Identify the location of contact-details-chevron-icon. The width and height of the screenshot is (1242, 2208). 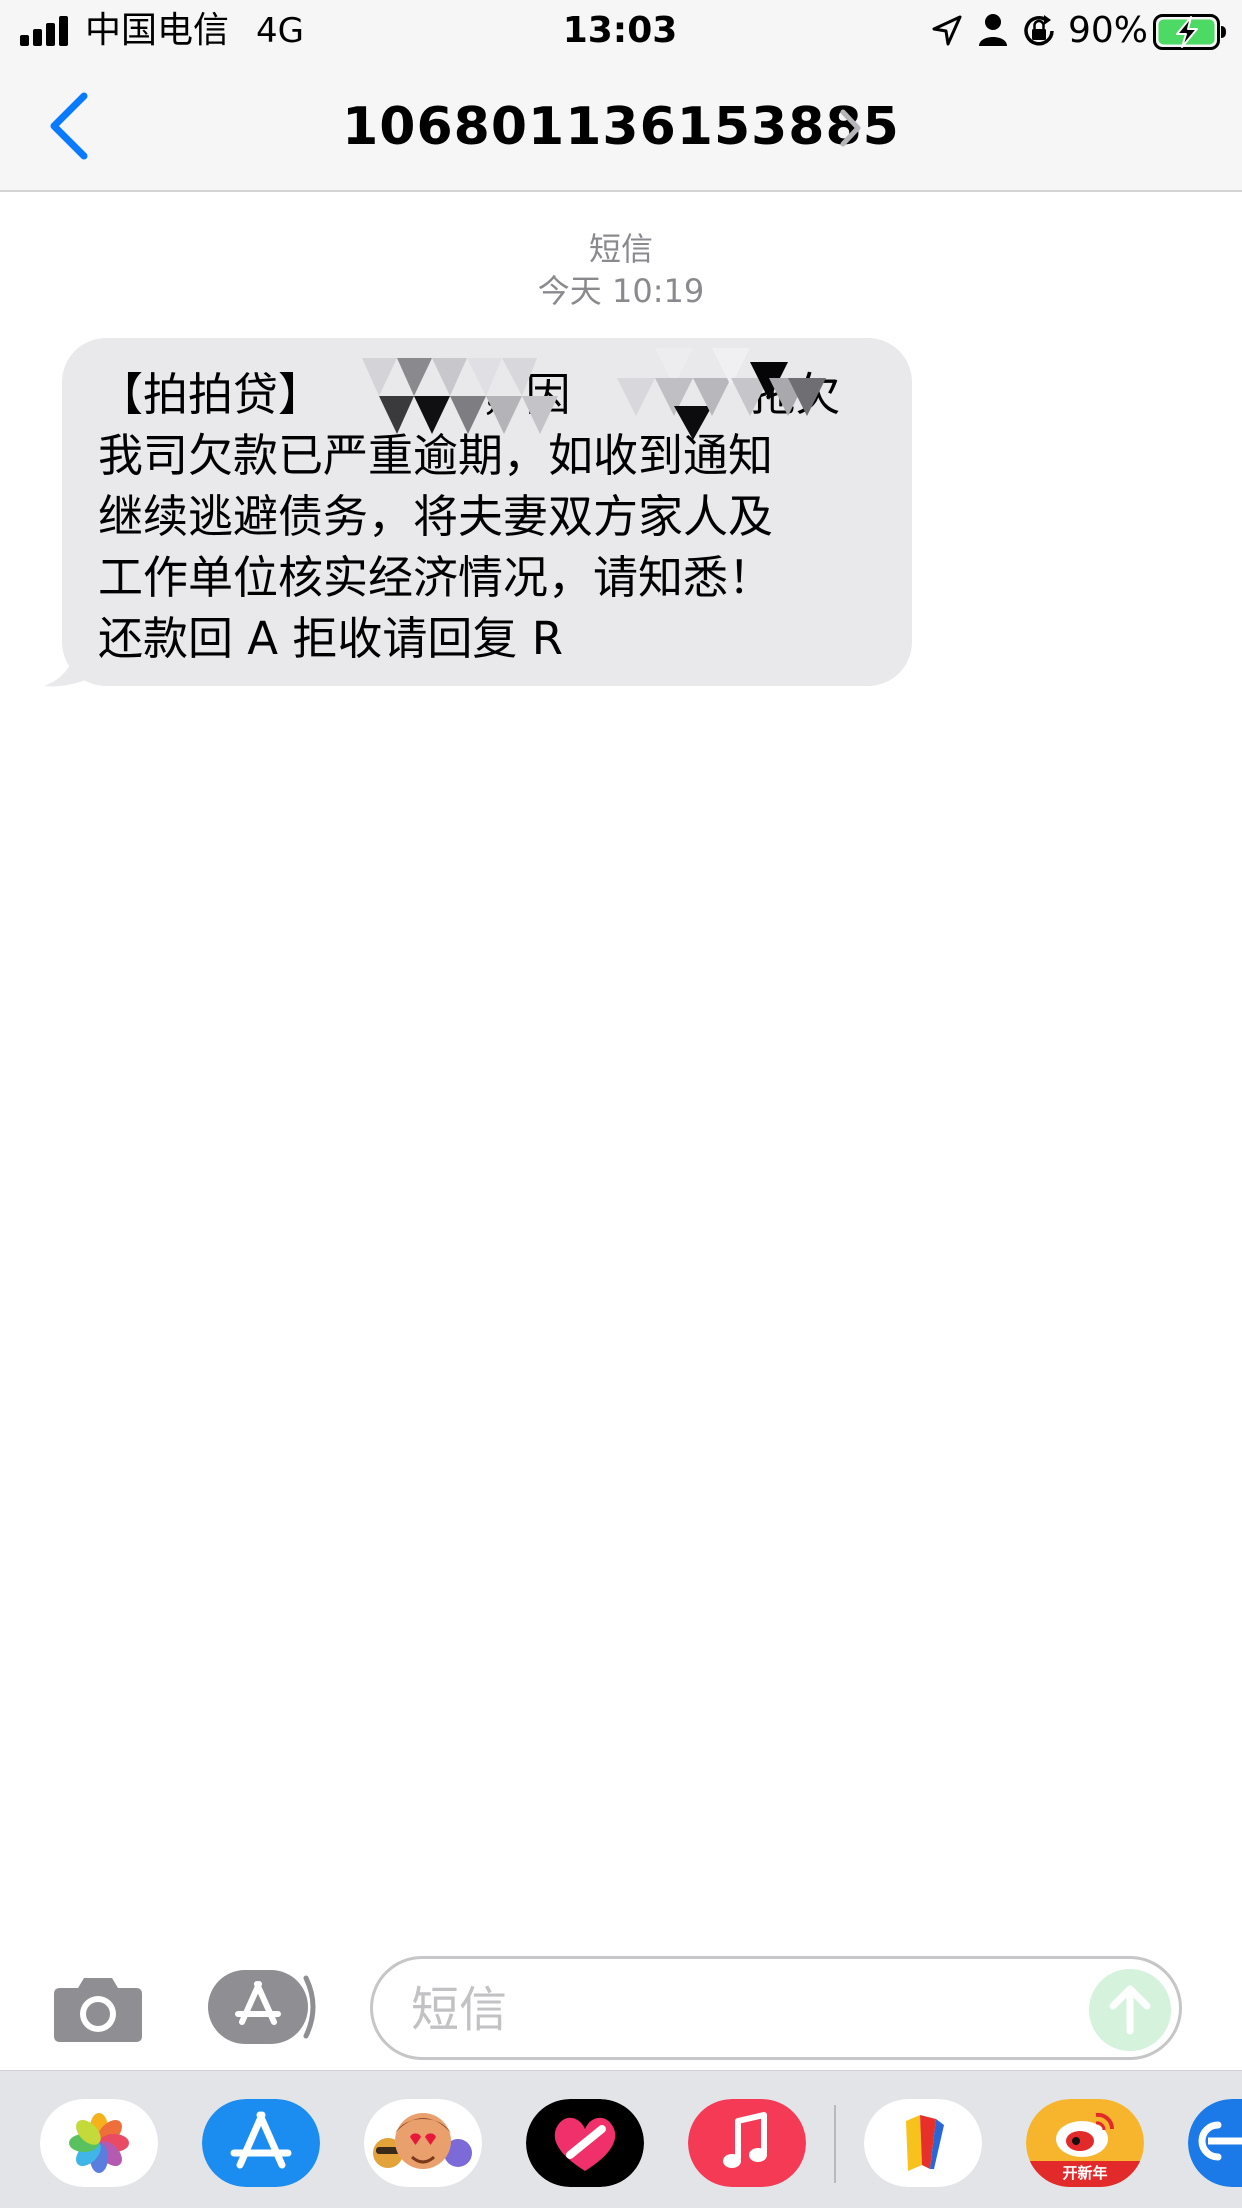
(851, 128).